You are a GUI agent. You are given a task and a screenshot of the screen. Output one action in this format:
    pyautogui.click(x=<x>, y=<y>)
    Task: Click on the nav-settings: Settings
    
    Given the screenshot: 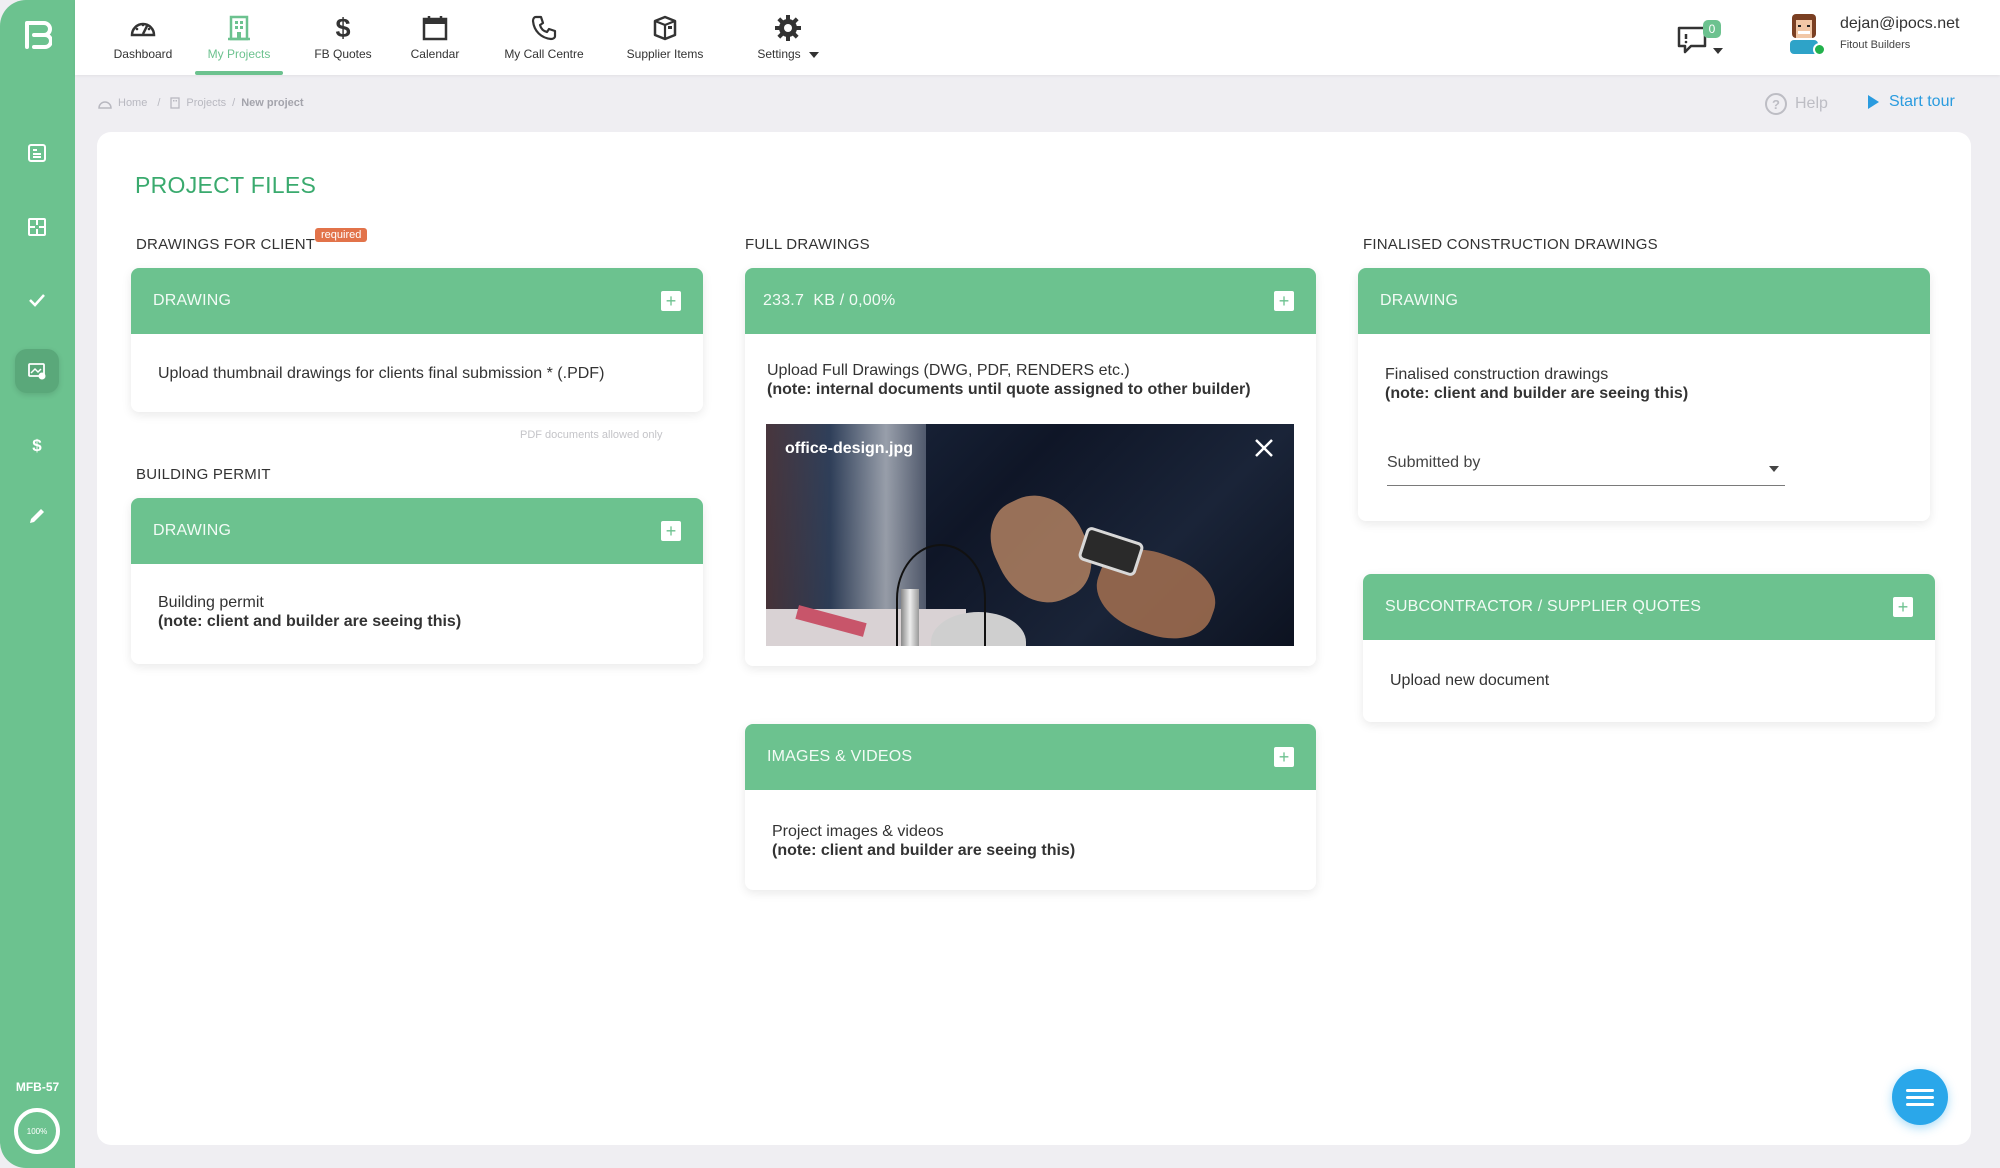 What is the action you would take?
    pyautogui.click(x=788, y=37)
    